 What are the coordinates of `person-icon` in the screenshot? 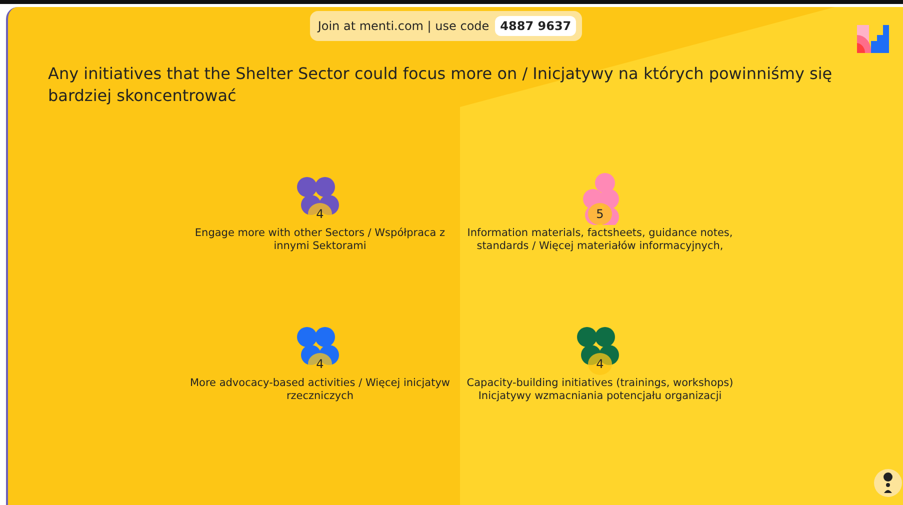 It's located at (888, 483).